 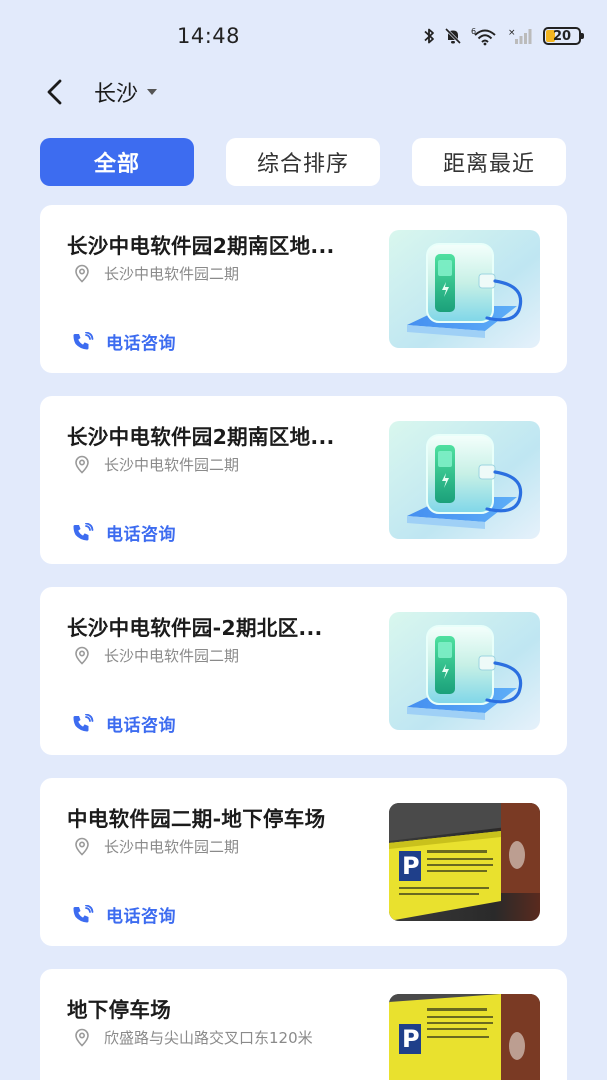 I want to click on wifi-6-icon: 6, so click(x=483, y=36).